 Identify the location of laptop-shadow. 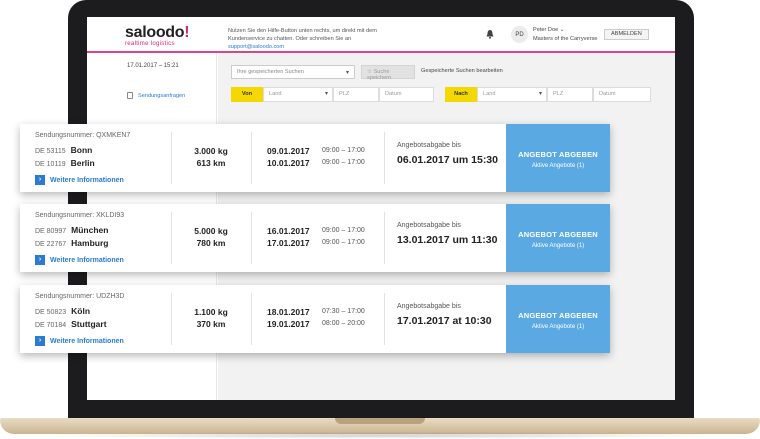
(380, 435).